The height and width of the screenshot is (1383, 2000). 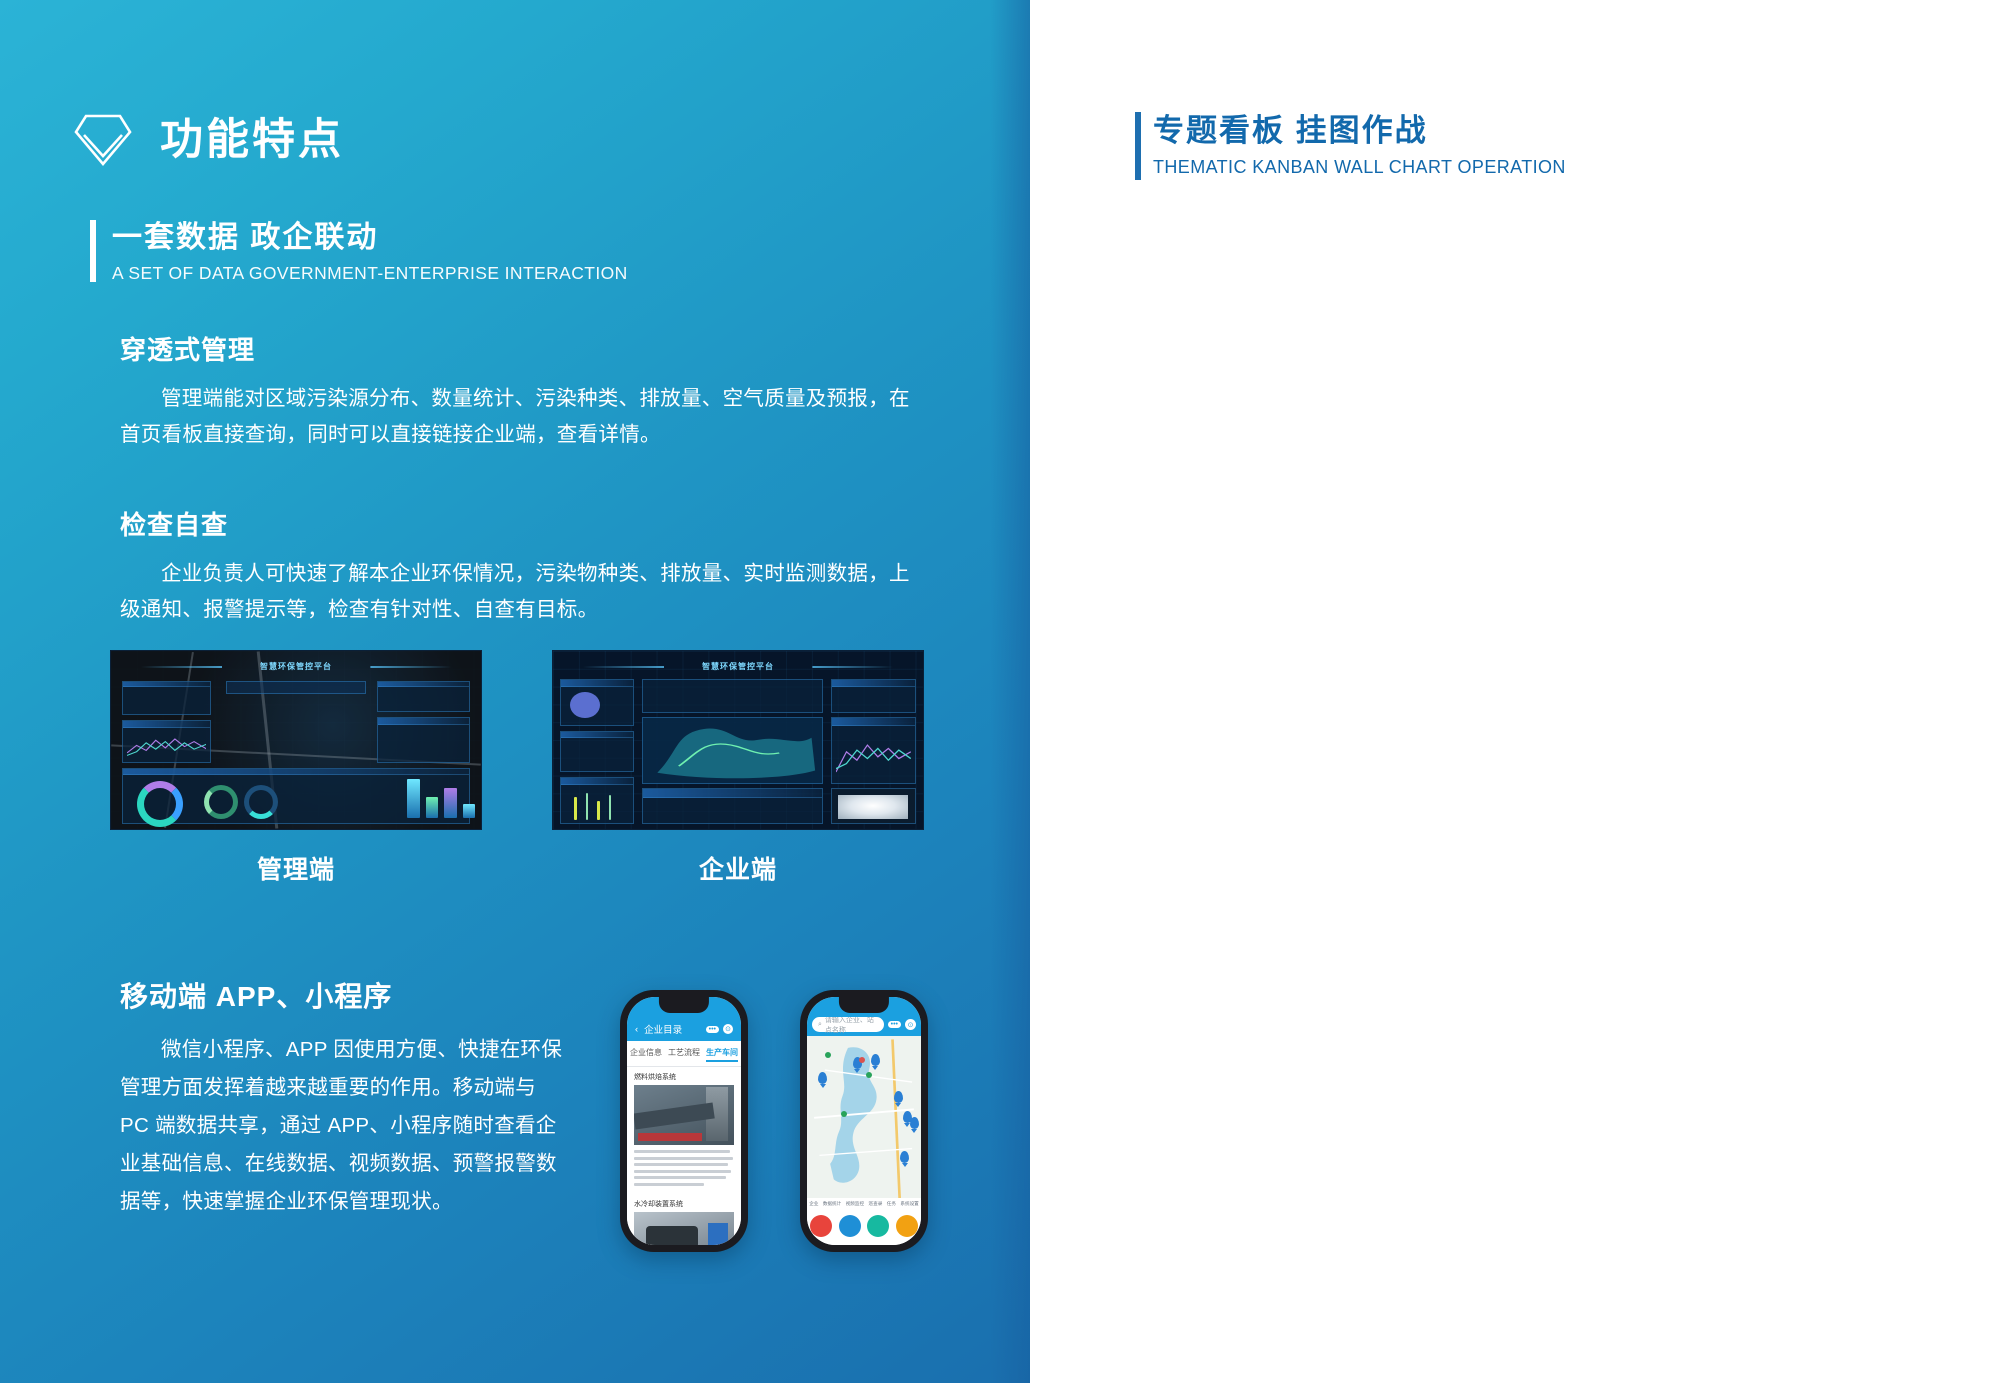 I want to click on screenshot-enterprise: 智慧环保管控平台 企业端, so click(x=738, y=768).